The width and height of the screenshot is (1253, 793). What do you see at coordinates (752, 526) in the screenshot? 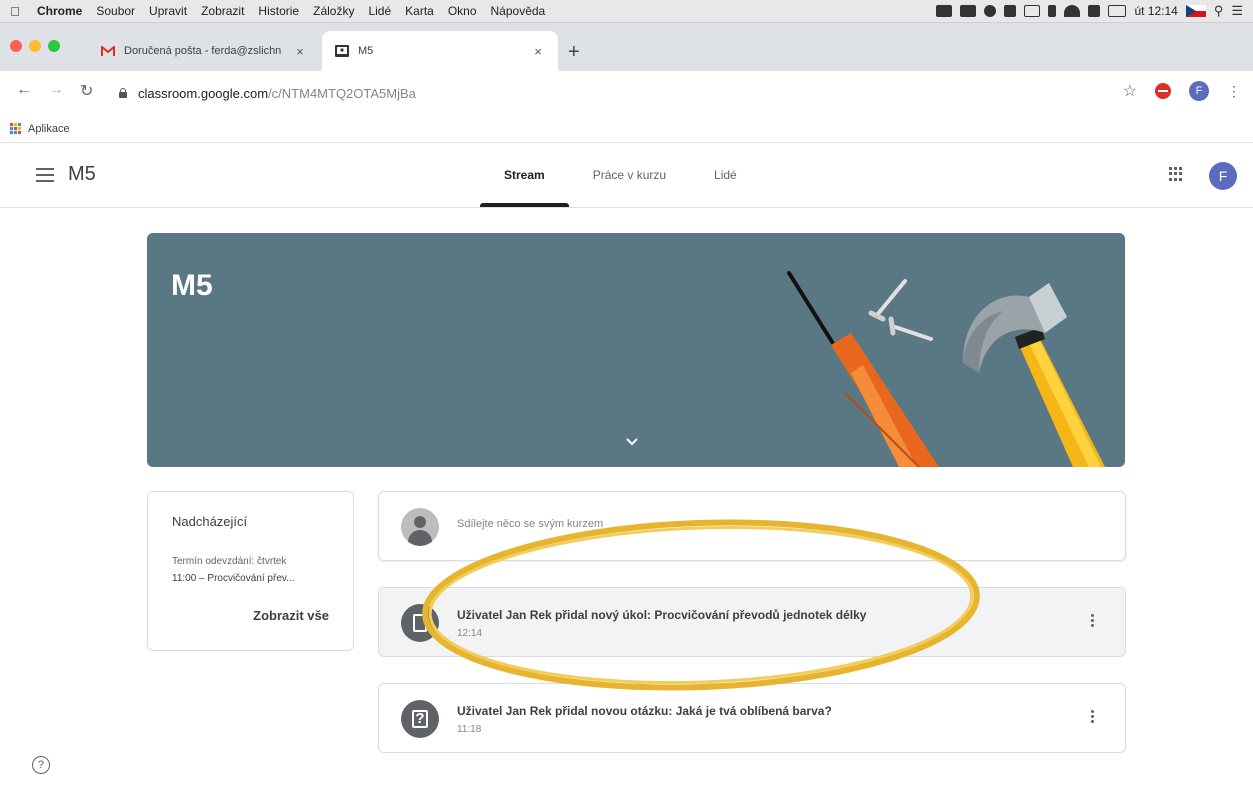
I see `announcement-composer: Sdílejte něco se svým kurzem` at bounding box center [752, 526].